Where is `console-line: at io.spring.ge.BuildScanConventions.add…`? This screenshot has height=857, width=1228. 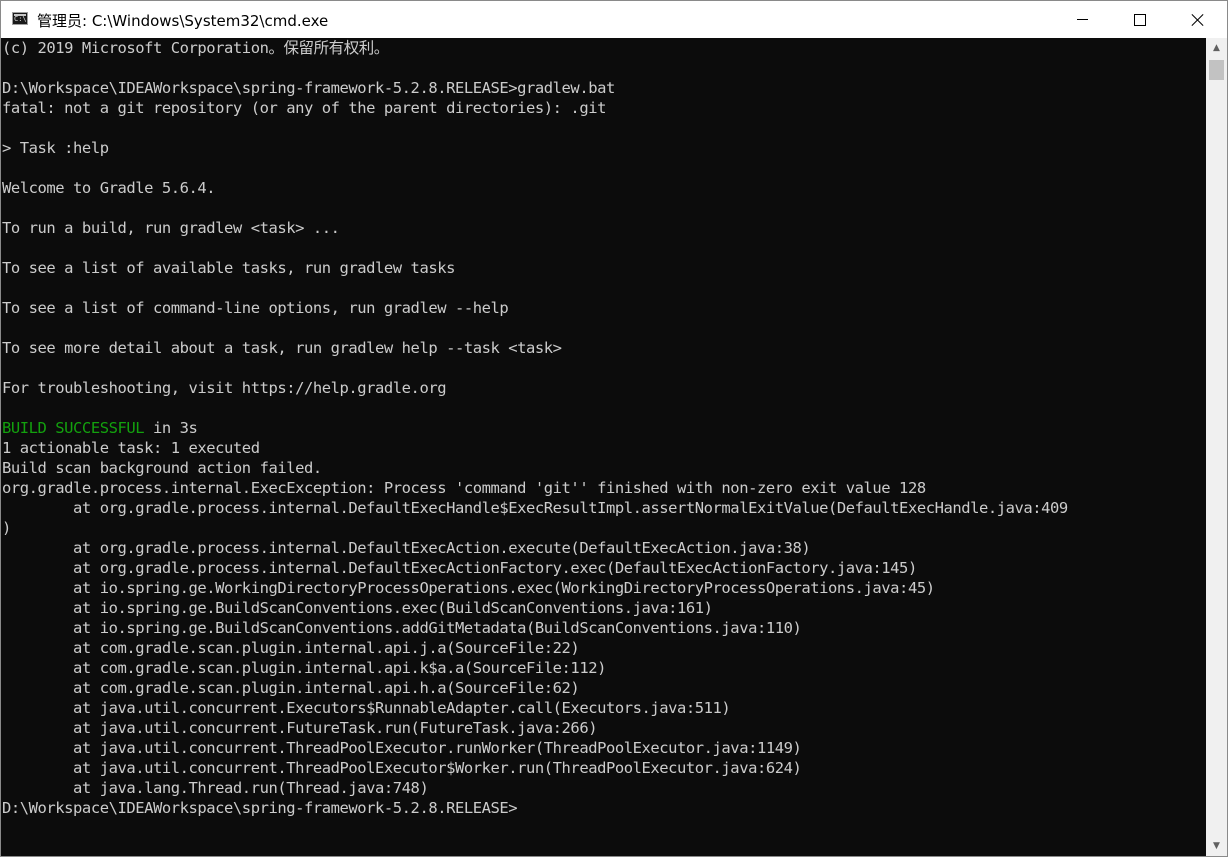 console-line: at io.spring.ge.BuildScanConventions.add… is located at coordinates (402, 628).